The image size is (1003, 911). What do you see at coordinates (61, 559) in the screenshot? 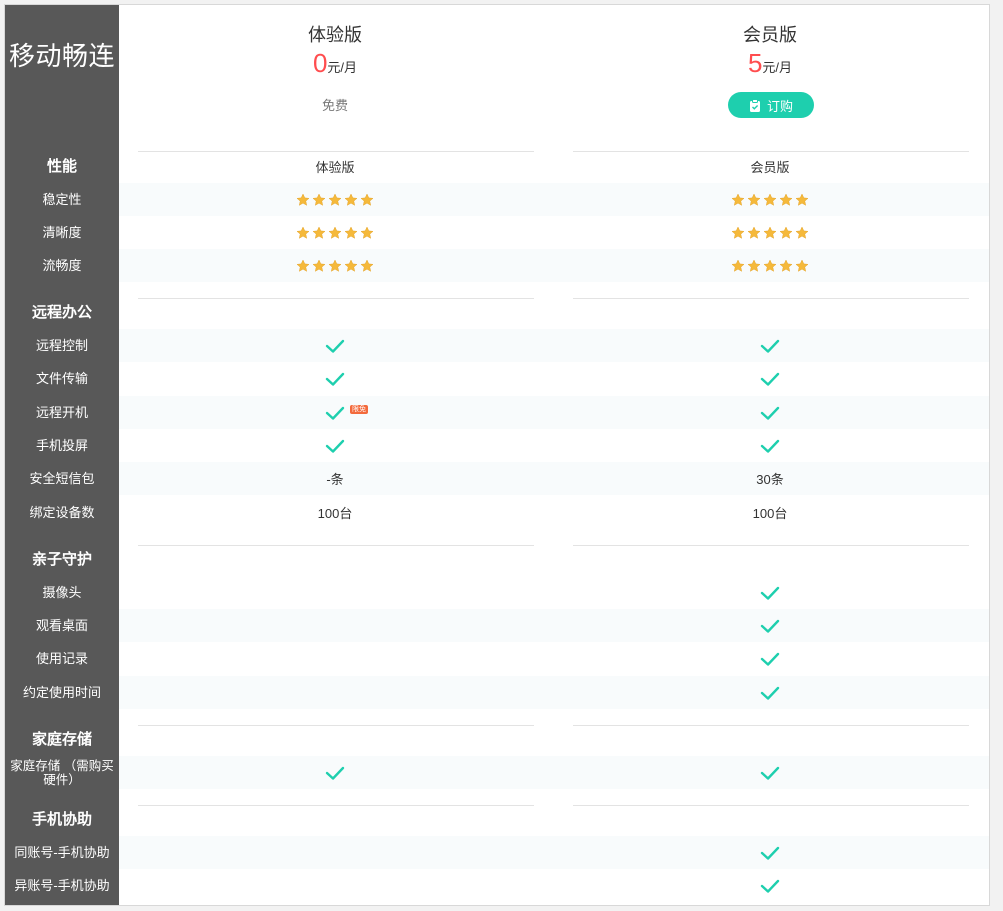
I see `section-label-parental: 亲子守护` at bounding box center [61, 559].